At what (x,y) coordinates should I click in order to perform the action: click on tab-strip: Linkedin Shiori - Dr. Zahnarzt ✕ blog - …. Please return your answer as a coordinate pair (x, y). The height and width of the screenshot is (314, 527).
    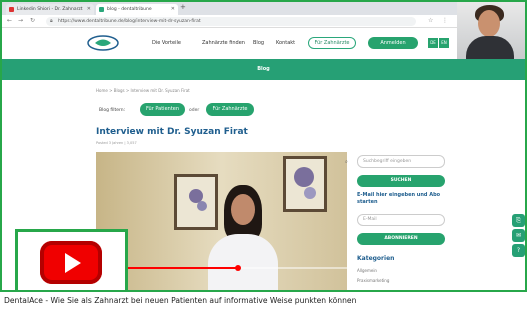
    Looking at the image, I should click on (229, 8).